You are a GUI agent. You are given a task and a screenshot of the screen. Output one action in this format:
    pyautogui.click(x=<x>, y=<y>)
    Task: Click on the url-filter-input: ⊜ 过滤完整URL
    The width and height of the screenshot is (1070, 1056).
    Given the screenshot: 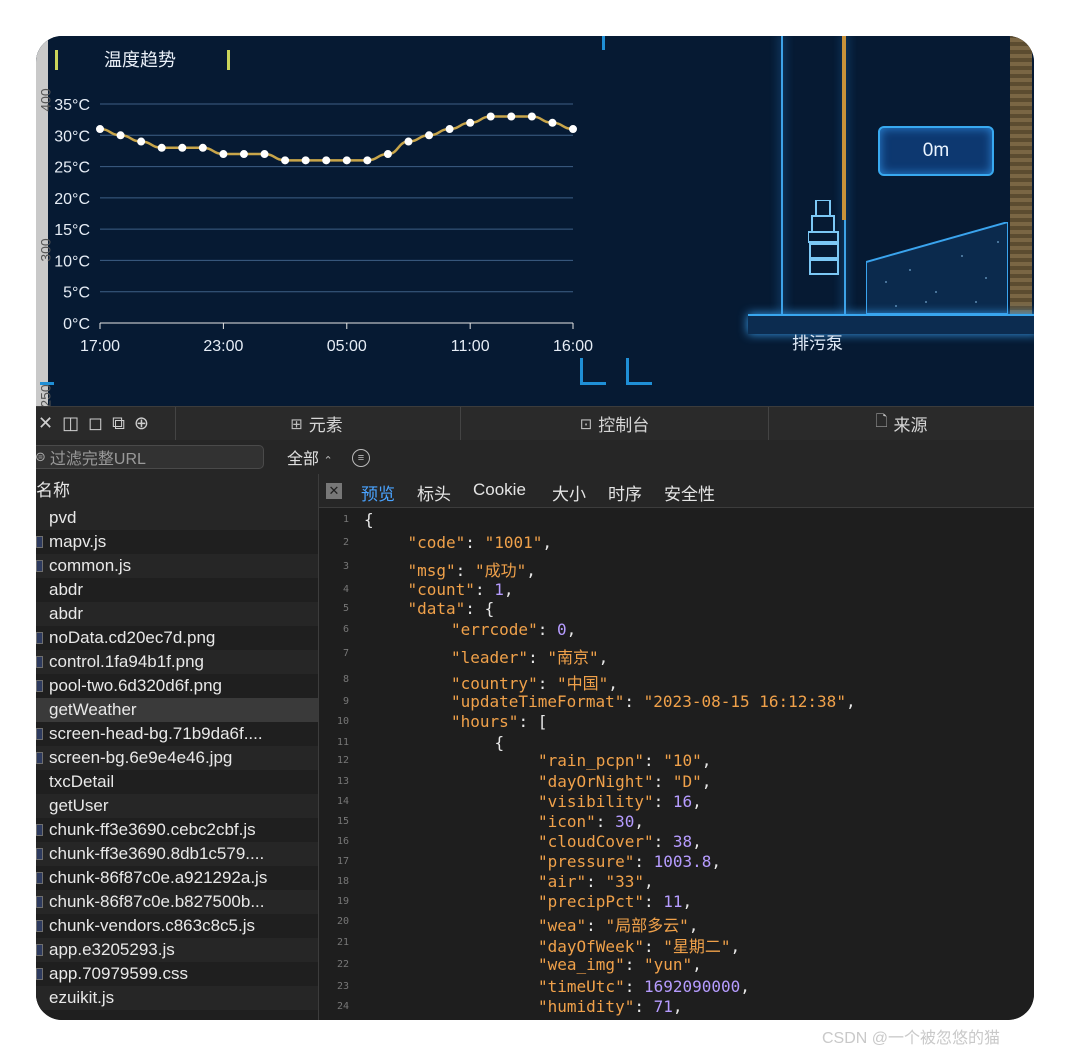 What is the action you would take?
    pyautogui.click(x=150, y=457)
    